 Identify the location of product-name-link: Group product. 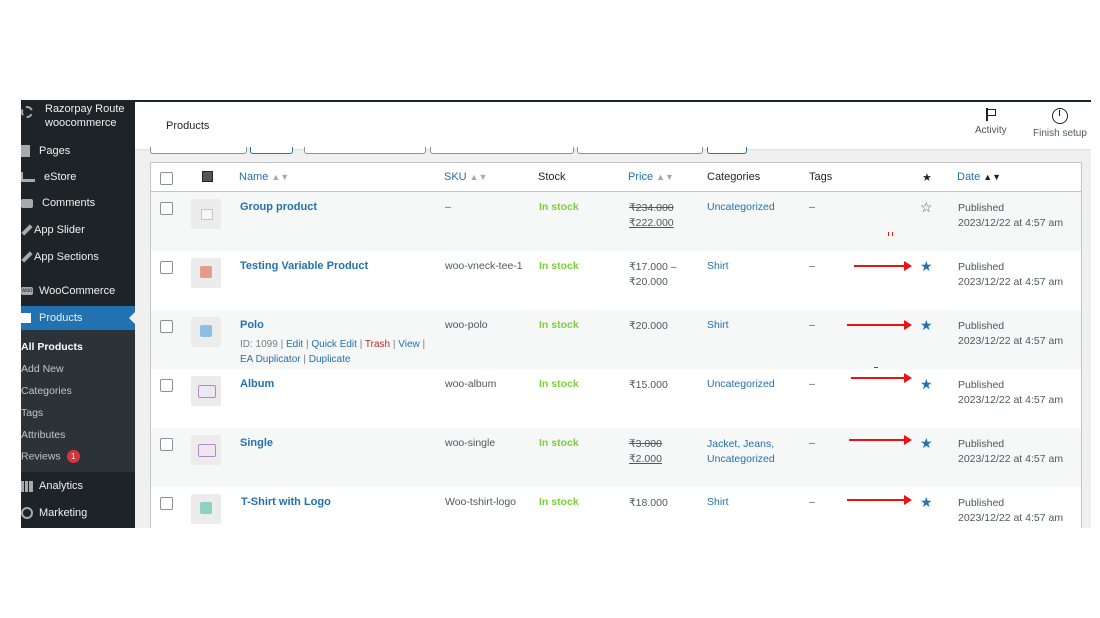
(278, 207).